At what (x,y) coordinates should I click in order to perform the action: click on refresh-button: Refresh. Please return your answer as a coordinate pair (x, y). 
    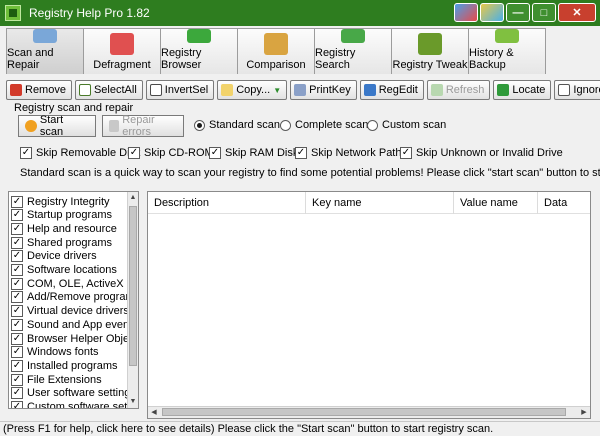
    Looking at the image, I should click on (458, 90).